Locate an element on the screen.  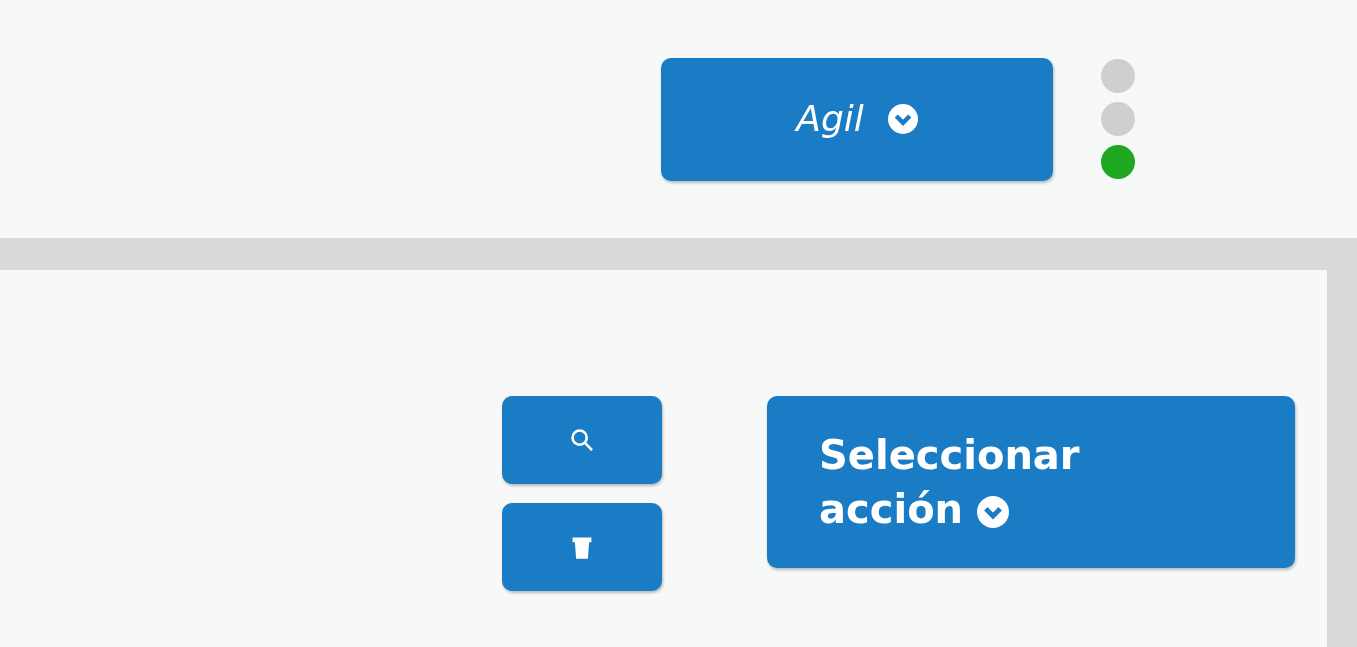
select-action-dropdown: Seleccionar acción is located at coordinates (1031, 482).